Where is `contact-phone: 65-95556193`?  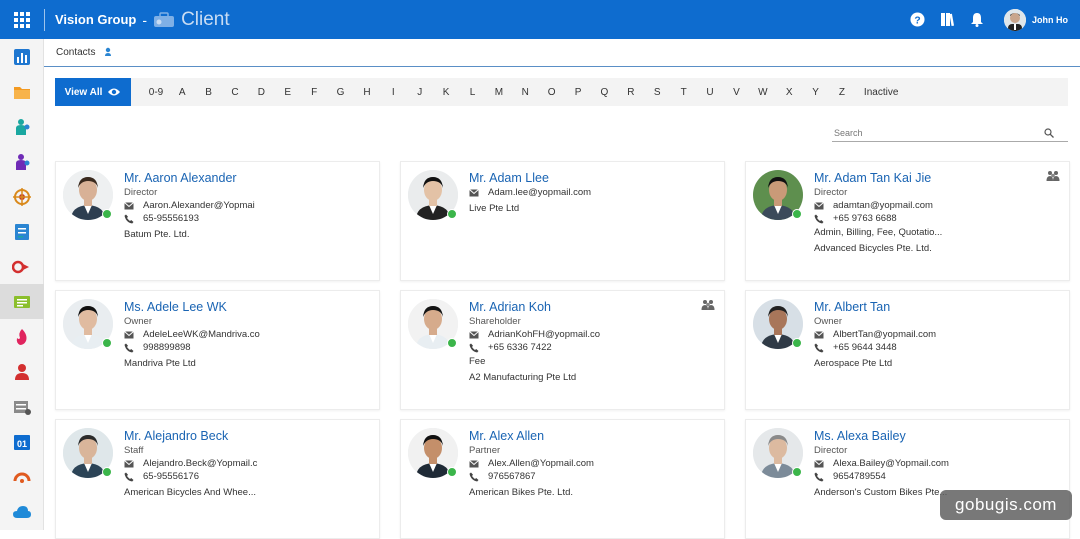
contact-phone: 65-95556193 is located at coordinates (171, 218).